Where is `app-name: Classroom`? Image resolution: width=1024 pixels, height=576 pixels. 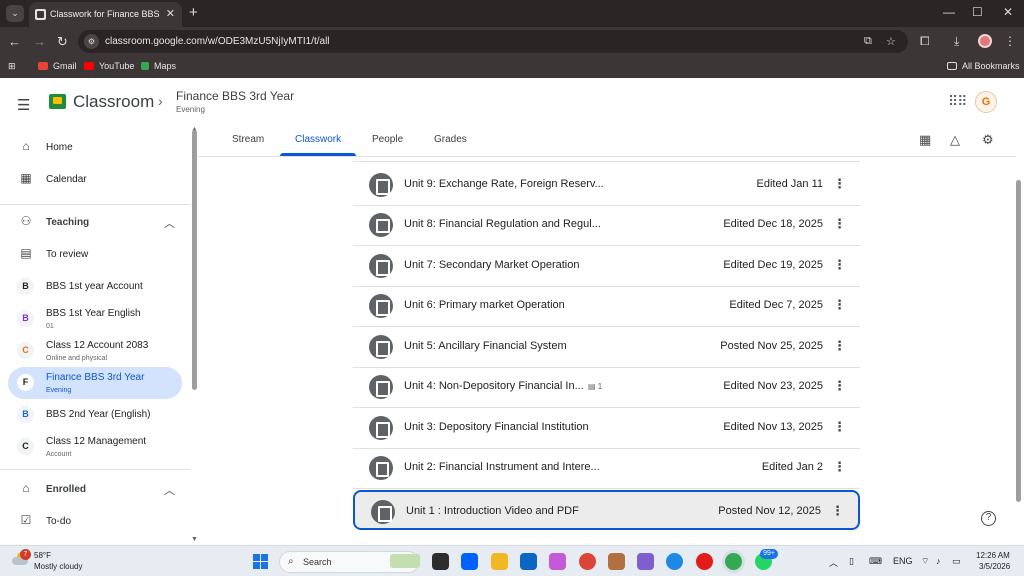
app-name: Classroom is located at coordinates (113, 102).